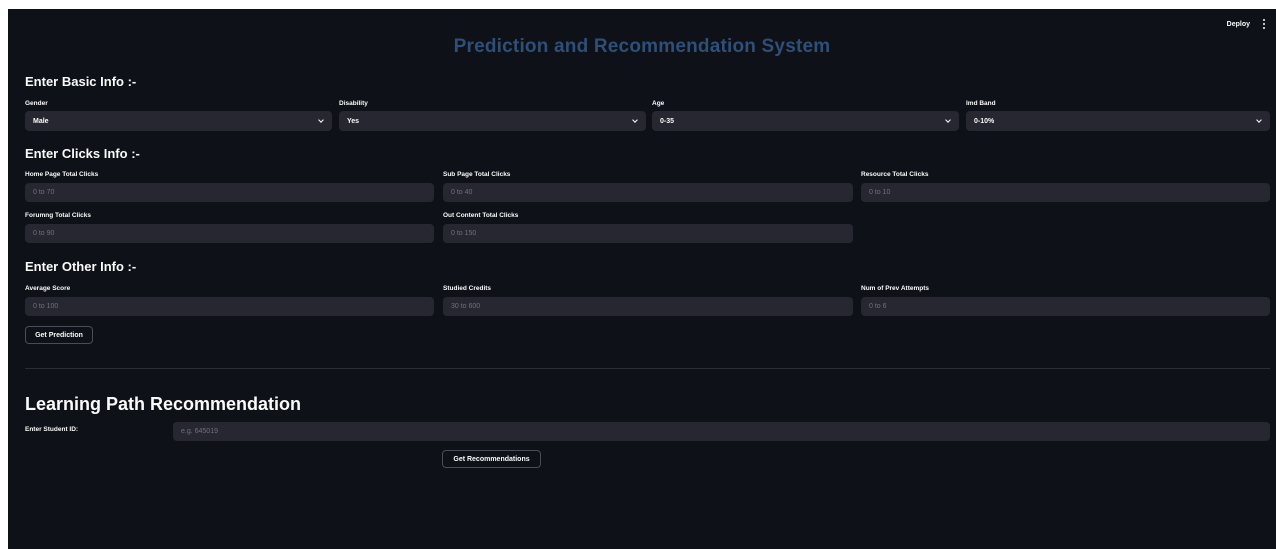 The width and height of the screenshot is (1276, 549). I want to click on top-toolbar: Deploy, so click(1247, 24).